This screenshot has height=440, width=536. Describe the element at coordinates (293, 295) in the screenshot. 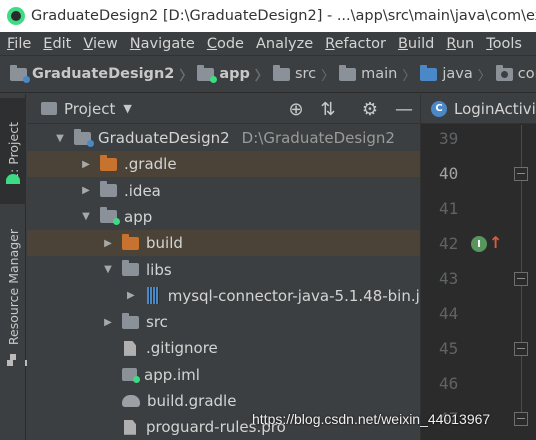

I see `tree-item-label: mysql-connector-java-5.1.48-bin.jar` at that location.